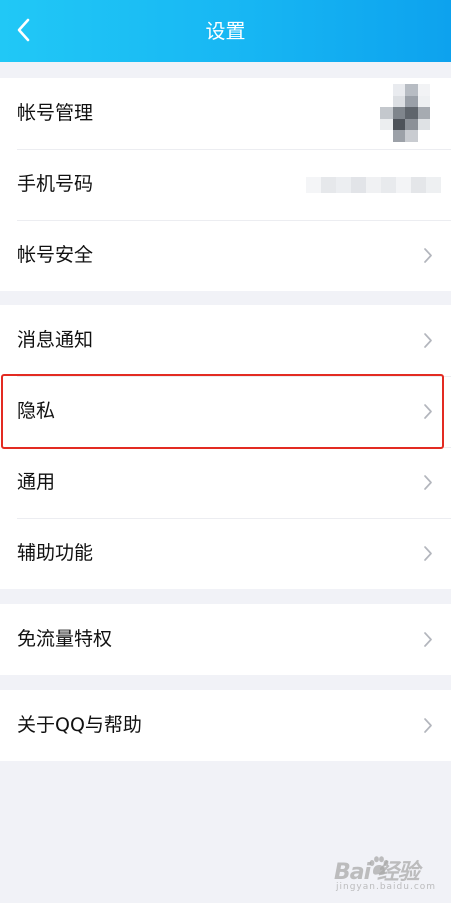 The height and width of the screenshot is (903, 451). Describe the element at coordinates (36, 411) in the screenshot. I see `settings-item-label: 隐私` at that location.